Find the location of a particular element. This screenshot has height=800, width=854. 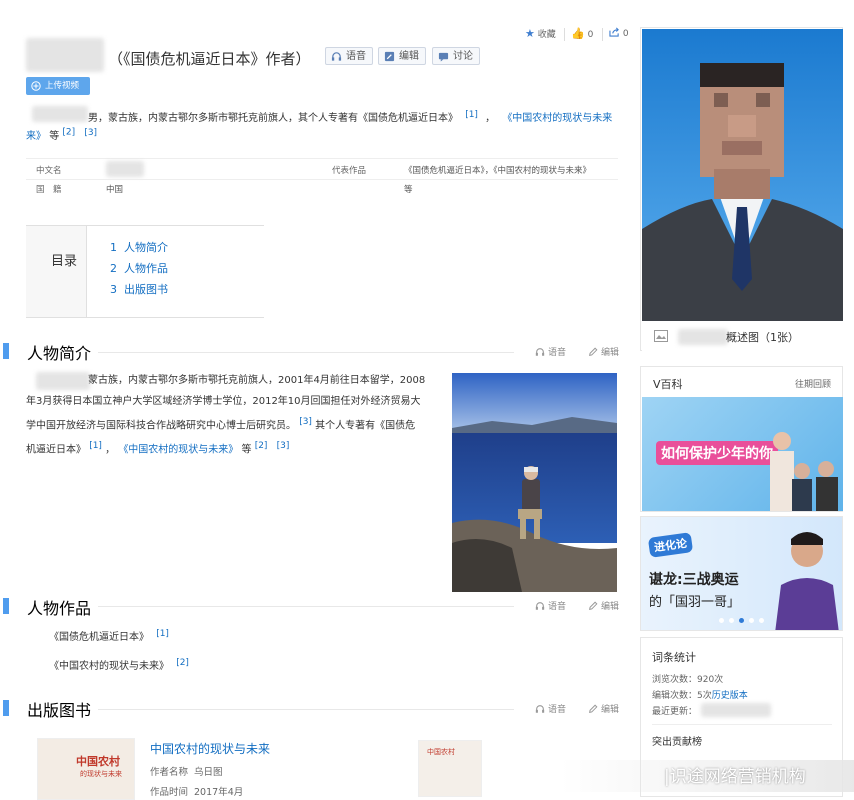

book-cover-2: 中国农村 is located at coordinates (450, 768).